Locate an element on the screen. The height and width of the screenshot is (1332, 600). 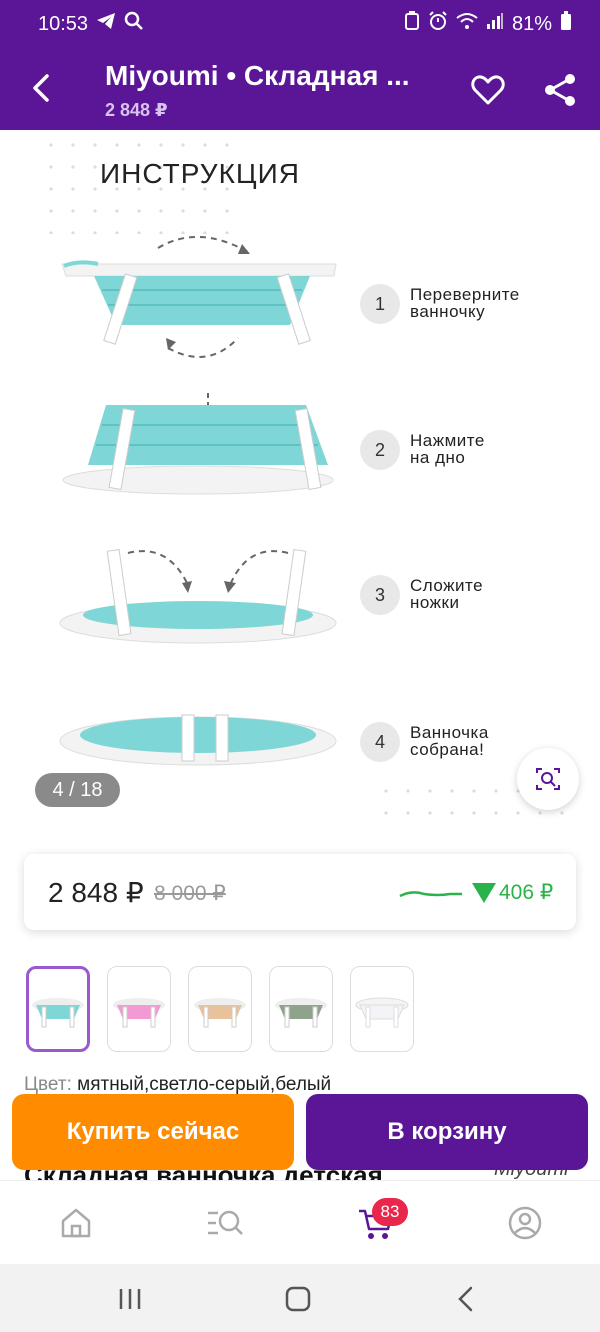
back-button is located at coordinates (42, 88).